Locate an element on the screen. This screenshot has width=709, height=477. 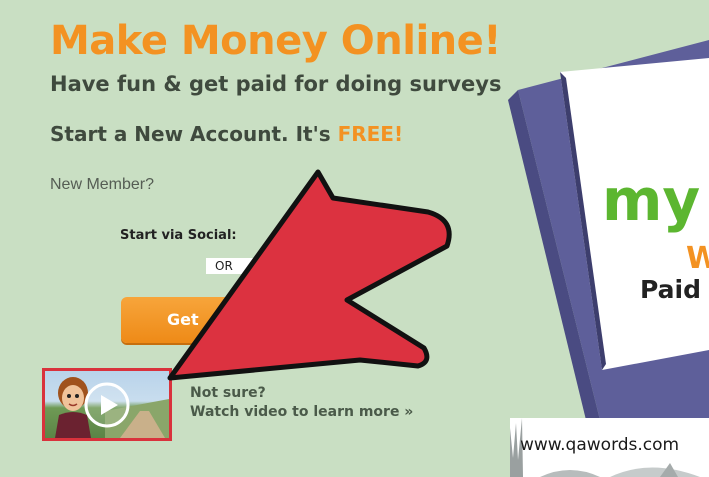
page-subhead: Have fun & get paid for doing surveys is located at coordinates (276, 84).